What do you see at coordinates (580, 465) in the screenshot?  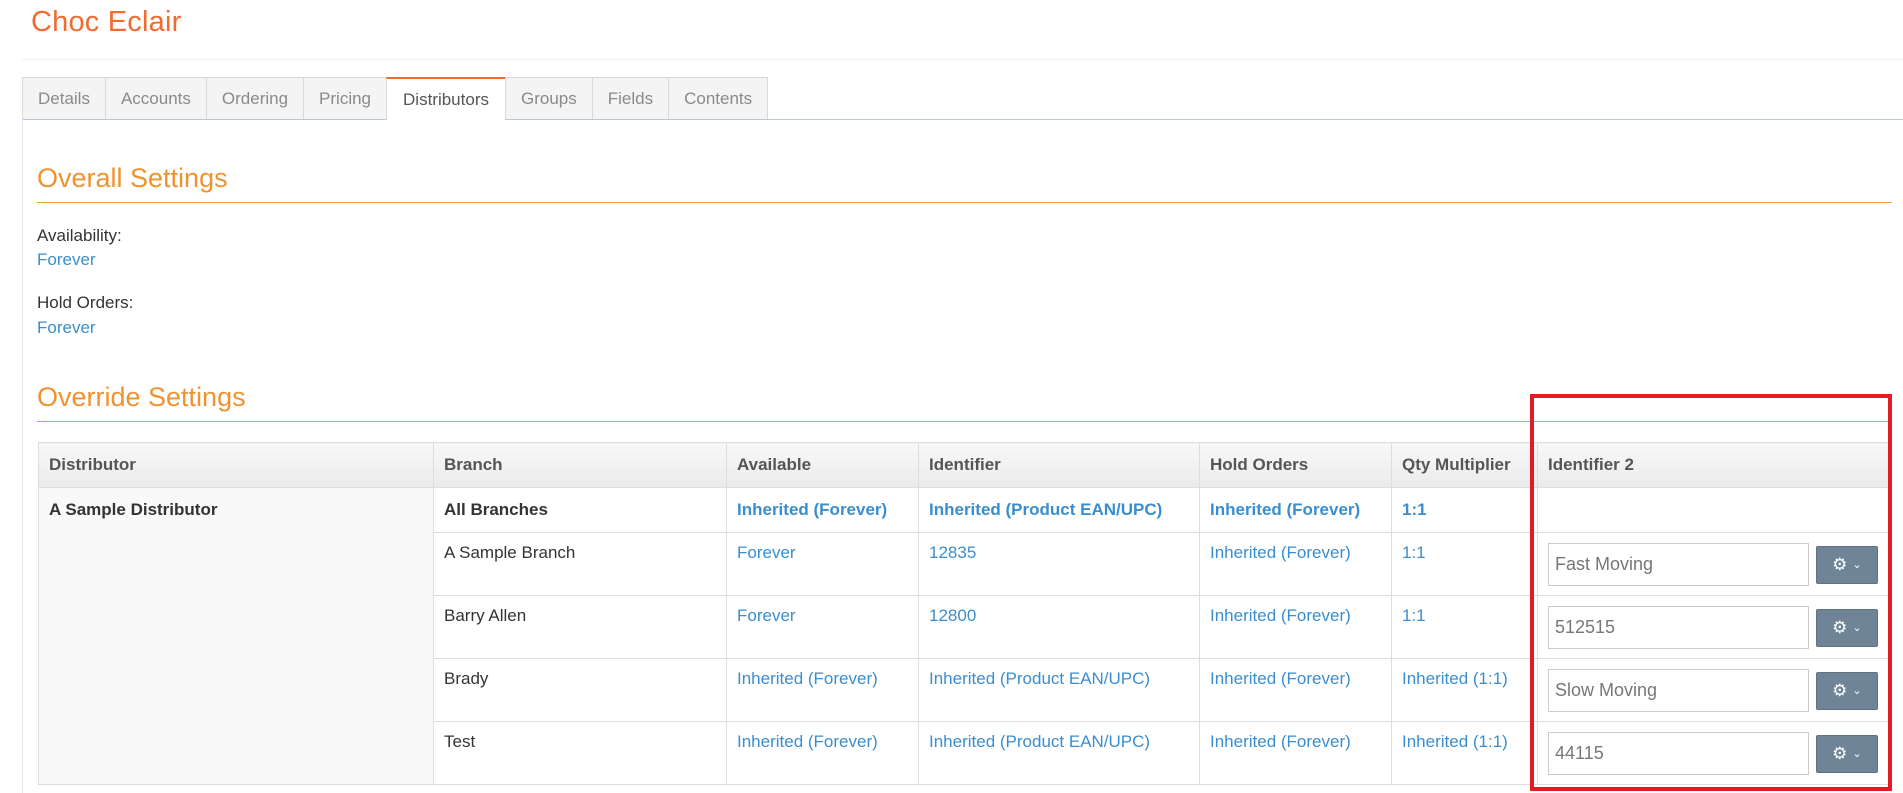 I see `column-header-branch: Branch` at bounding box center [580, 465].